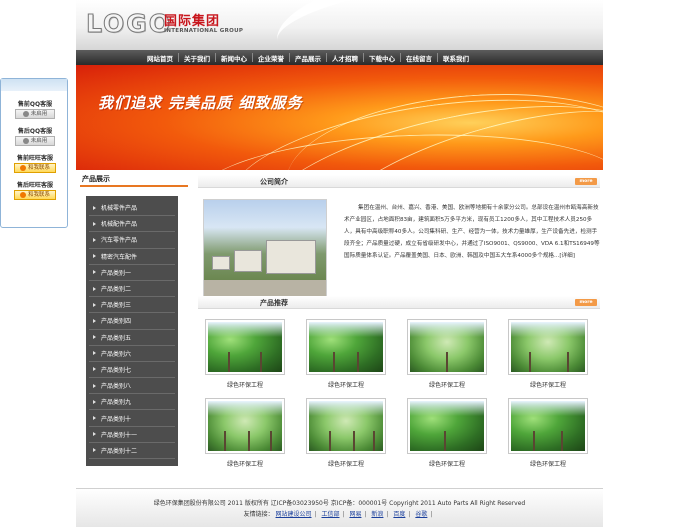 This screenshot has width=680, height=527. What do you see at coordinates (377, 514) in the screenshot?
I see `friend-link: 新浪` at bounding box center [377, 514].